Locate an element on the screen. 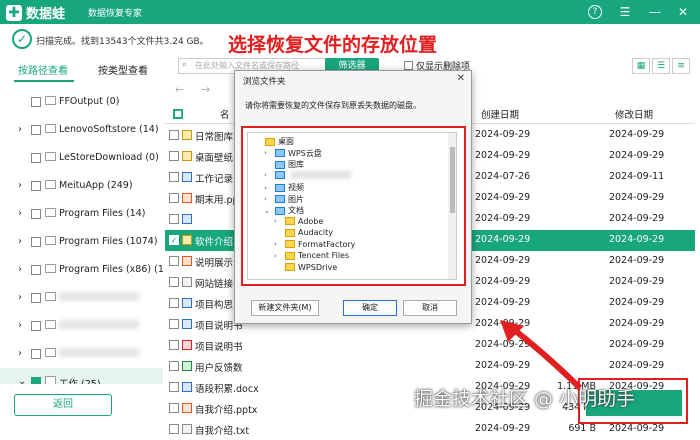 Image resolution: width=700 pixels, height=440 pixels. file-name: 语段积累.docx is located at coordinates (227, 389).